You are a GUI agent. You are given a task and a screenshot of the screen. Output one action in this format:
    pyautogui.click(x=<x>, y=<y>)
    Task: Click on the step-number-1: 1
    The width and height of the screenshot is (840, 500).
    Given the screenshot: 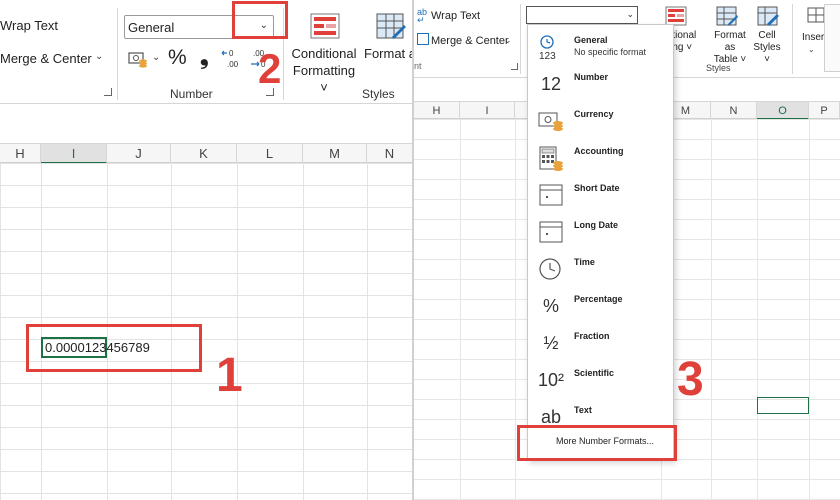 What is the action you would take?
    pyautogui.click(x=229, y=375)
    